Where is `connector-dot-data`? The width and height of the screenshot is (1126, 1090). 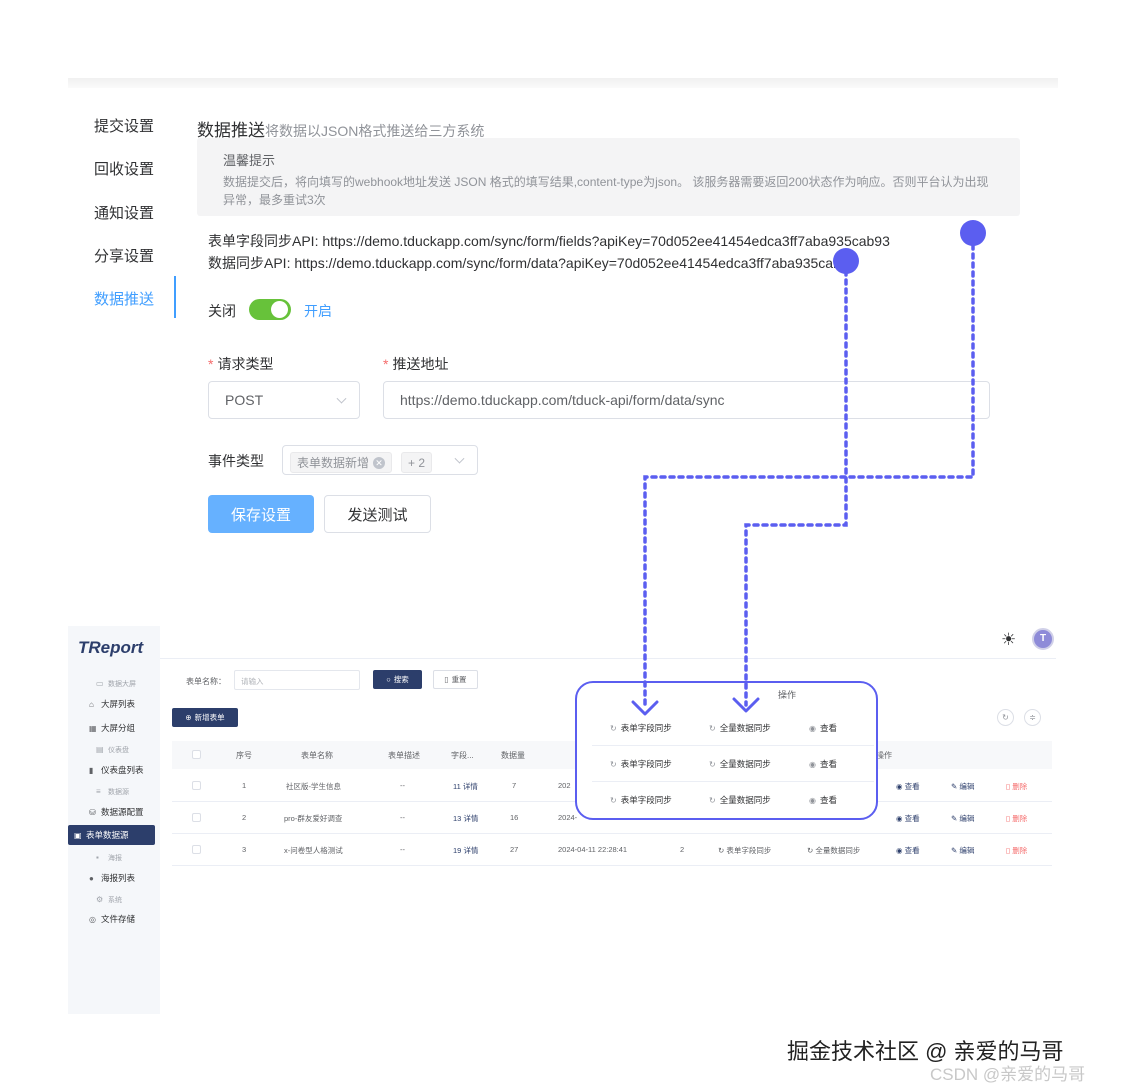 connector-dot-data is located at coordinates (846, 261).